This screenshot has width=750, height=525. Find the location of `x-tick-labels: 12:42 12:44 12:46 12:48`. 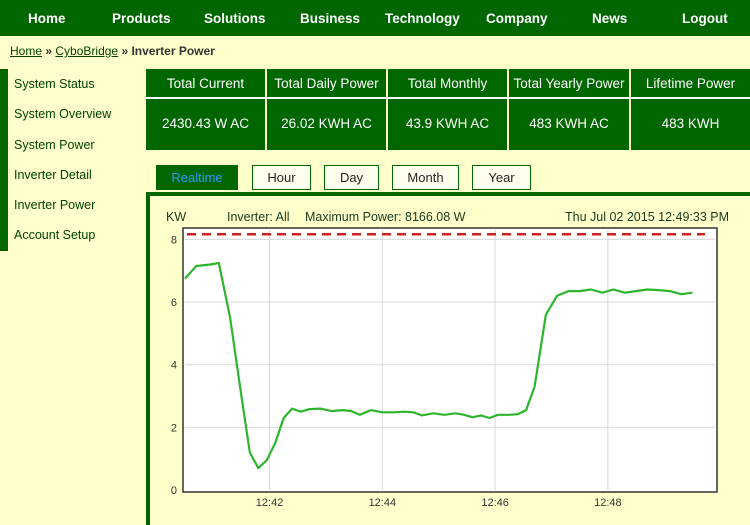

x-tick-labels: 12:42 12:44 12:46 12:48 is located at coordinates (439, 503).